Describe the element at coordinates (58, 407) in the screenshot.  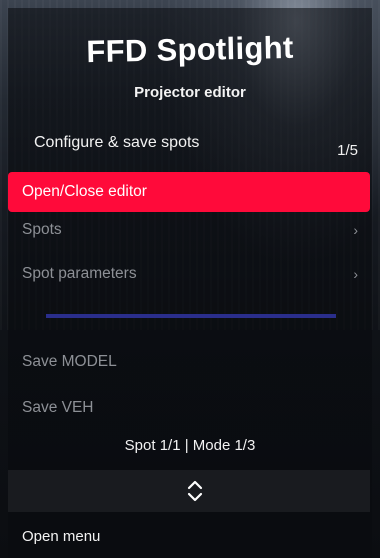
I see `menu-item-label: Save VEH` at that location.